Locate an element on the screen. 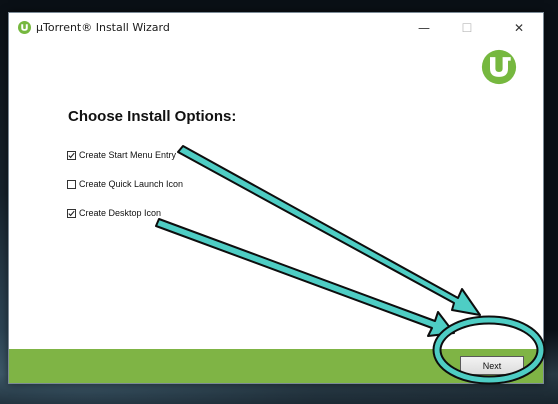 This screenshot has width=558, height=404. option-desktop-icon: Create Desktop Icon is located at coordinates (114, 213).